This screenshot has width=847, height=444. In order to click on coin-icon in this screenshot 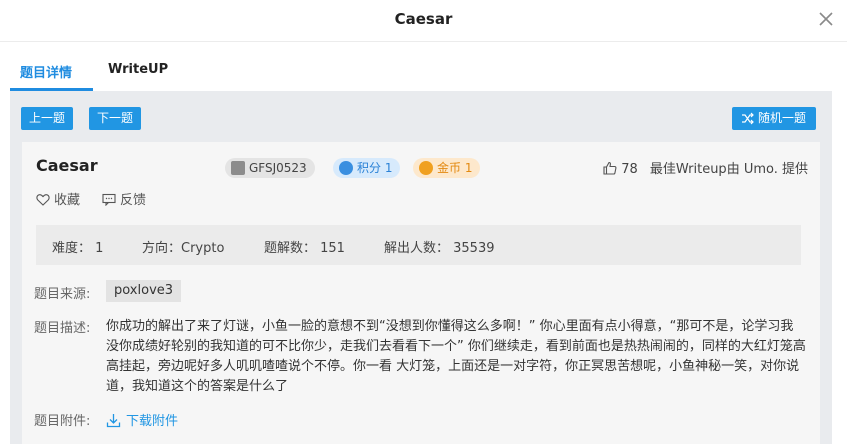, I will do `click(426, 168)`.